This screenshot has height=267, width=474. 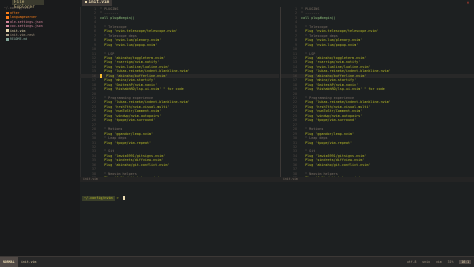 What do you see at coordinates (23, 17) in the screenshot?
I see `tree-item-label: languageserver` at bounding box center [23, 17].